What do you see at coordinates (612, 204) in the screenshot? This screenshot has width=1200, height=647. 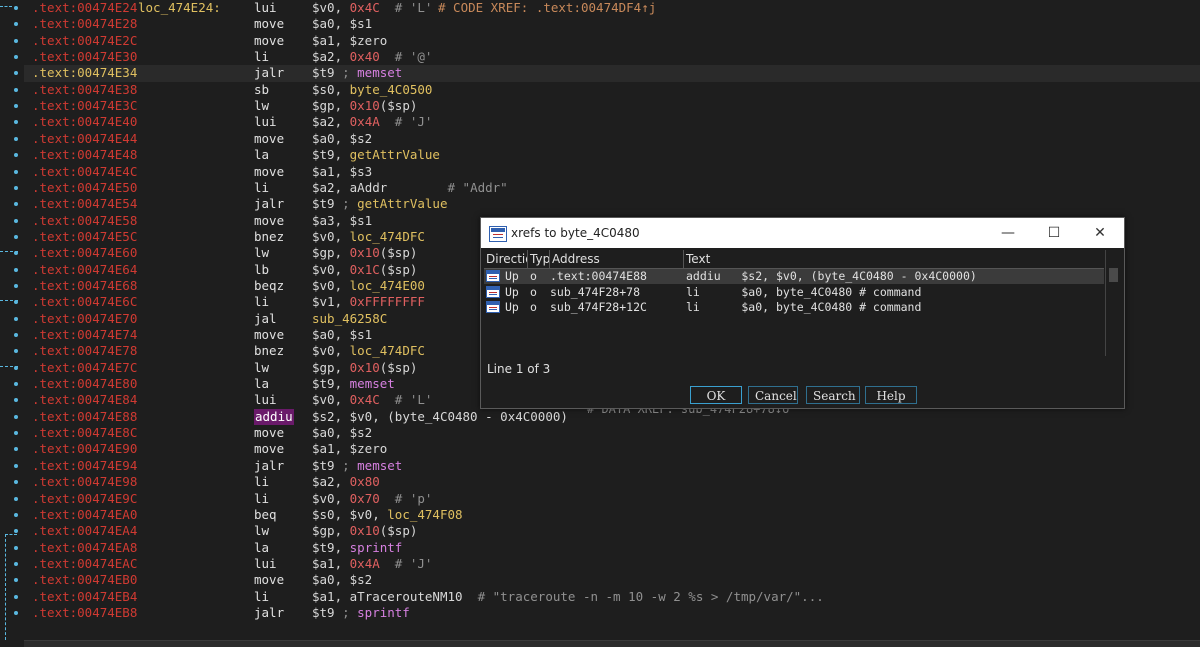 I see `listing-row: .text:00474E54 jalr $t9 ; getAttrValue` at bounding box center [612, 204].